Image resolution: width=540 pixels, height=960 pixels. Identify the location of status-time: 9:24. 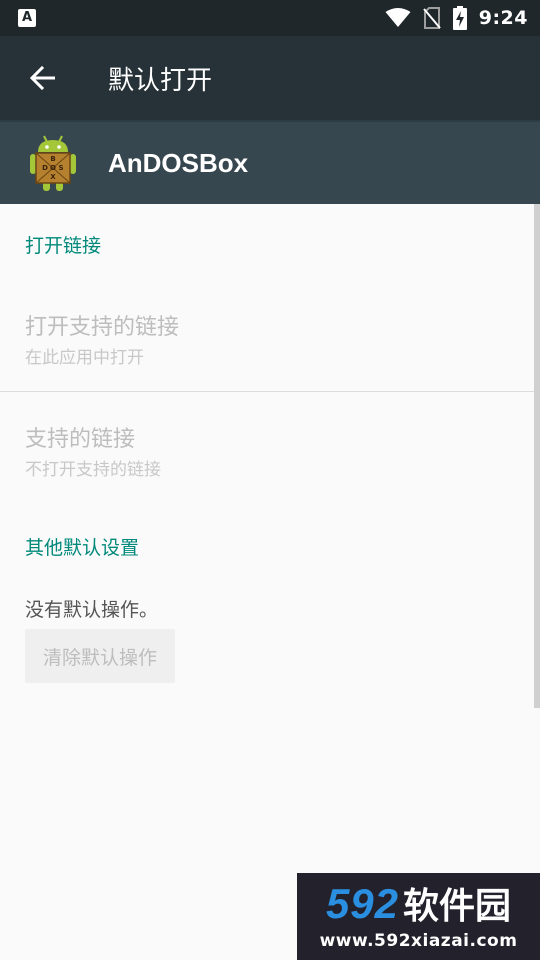
(503, 18).